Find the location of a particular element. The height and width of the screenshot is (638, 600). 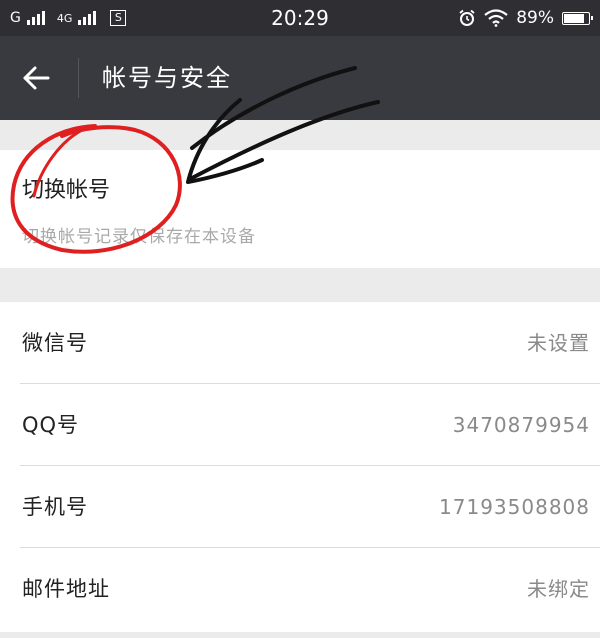

wechat-id-row: 微信号 未设置 is located at coordinates (300, 343).